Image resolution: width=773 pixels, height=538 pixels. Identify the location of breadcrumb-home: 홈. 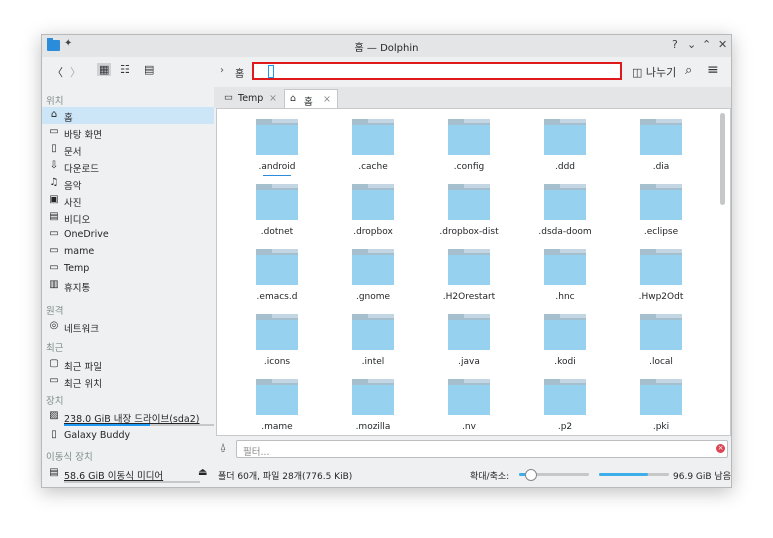
(239, 72).